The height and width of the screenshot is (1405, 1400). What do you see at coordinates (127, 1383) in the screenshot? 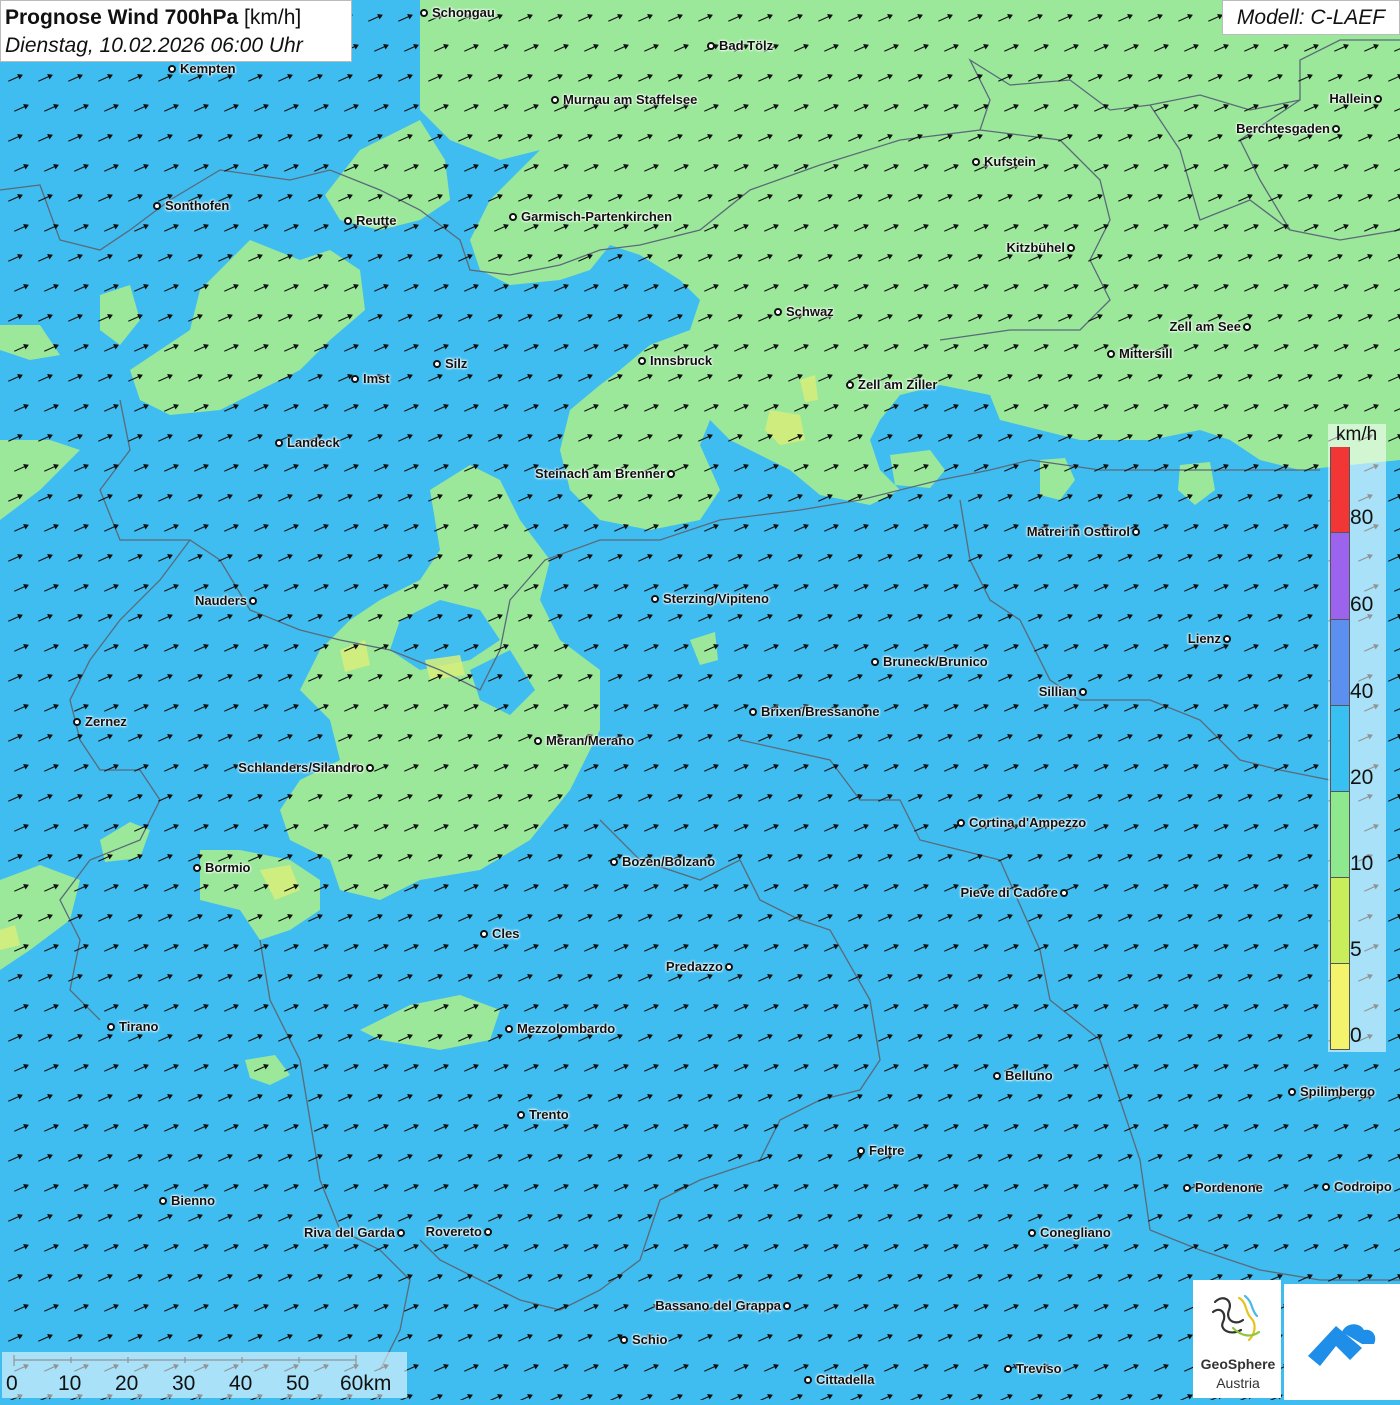
I see `scale-label-20: 20` at bounding box center [127, 1383].